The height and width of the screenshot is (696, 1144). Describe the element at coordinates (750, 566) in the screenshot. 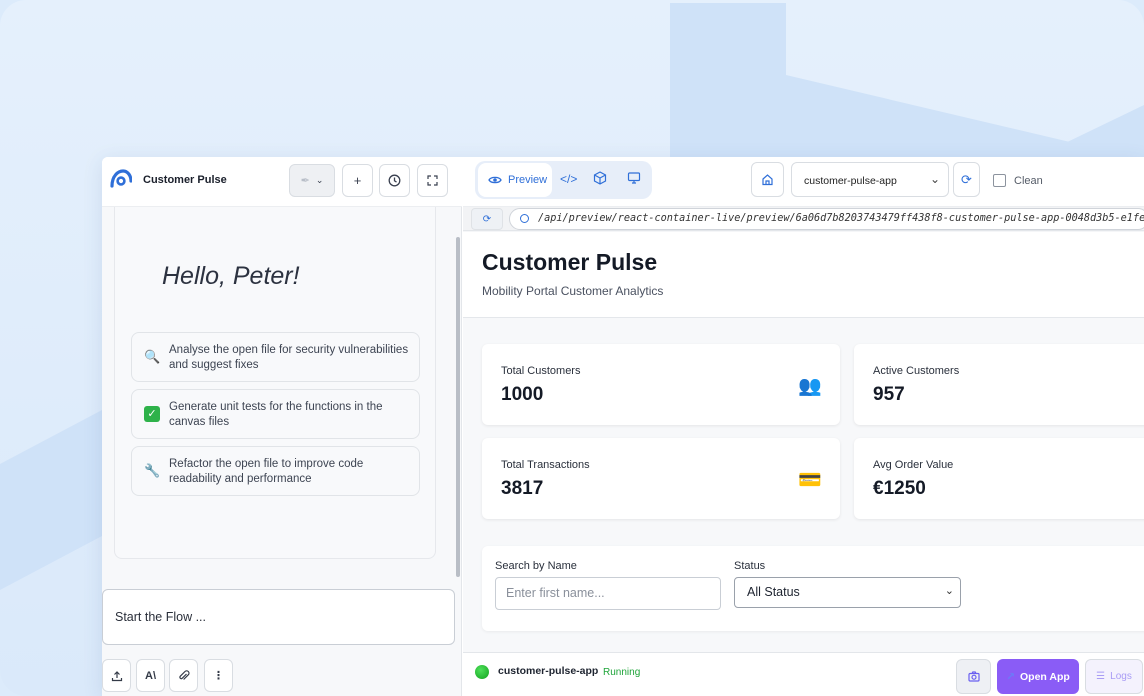

I see `status-label: Status` at that location.